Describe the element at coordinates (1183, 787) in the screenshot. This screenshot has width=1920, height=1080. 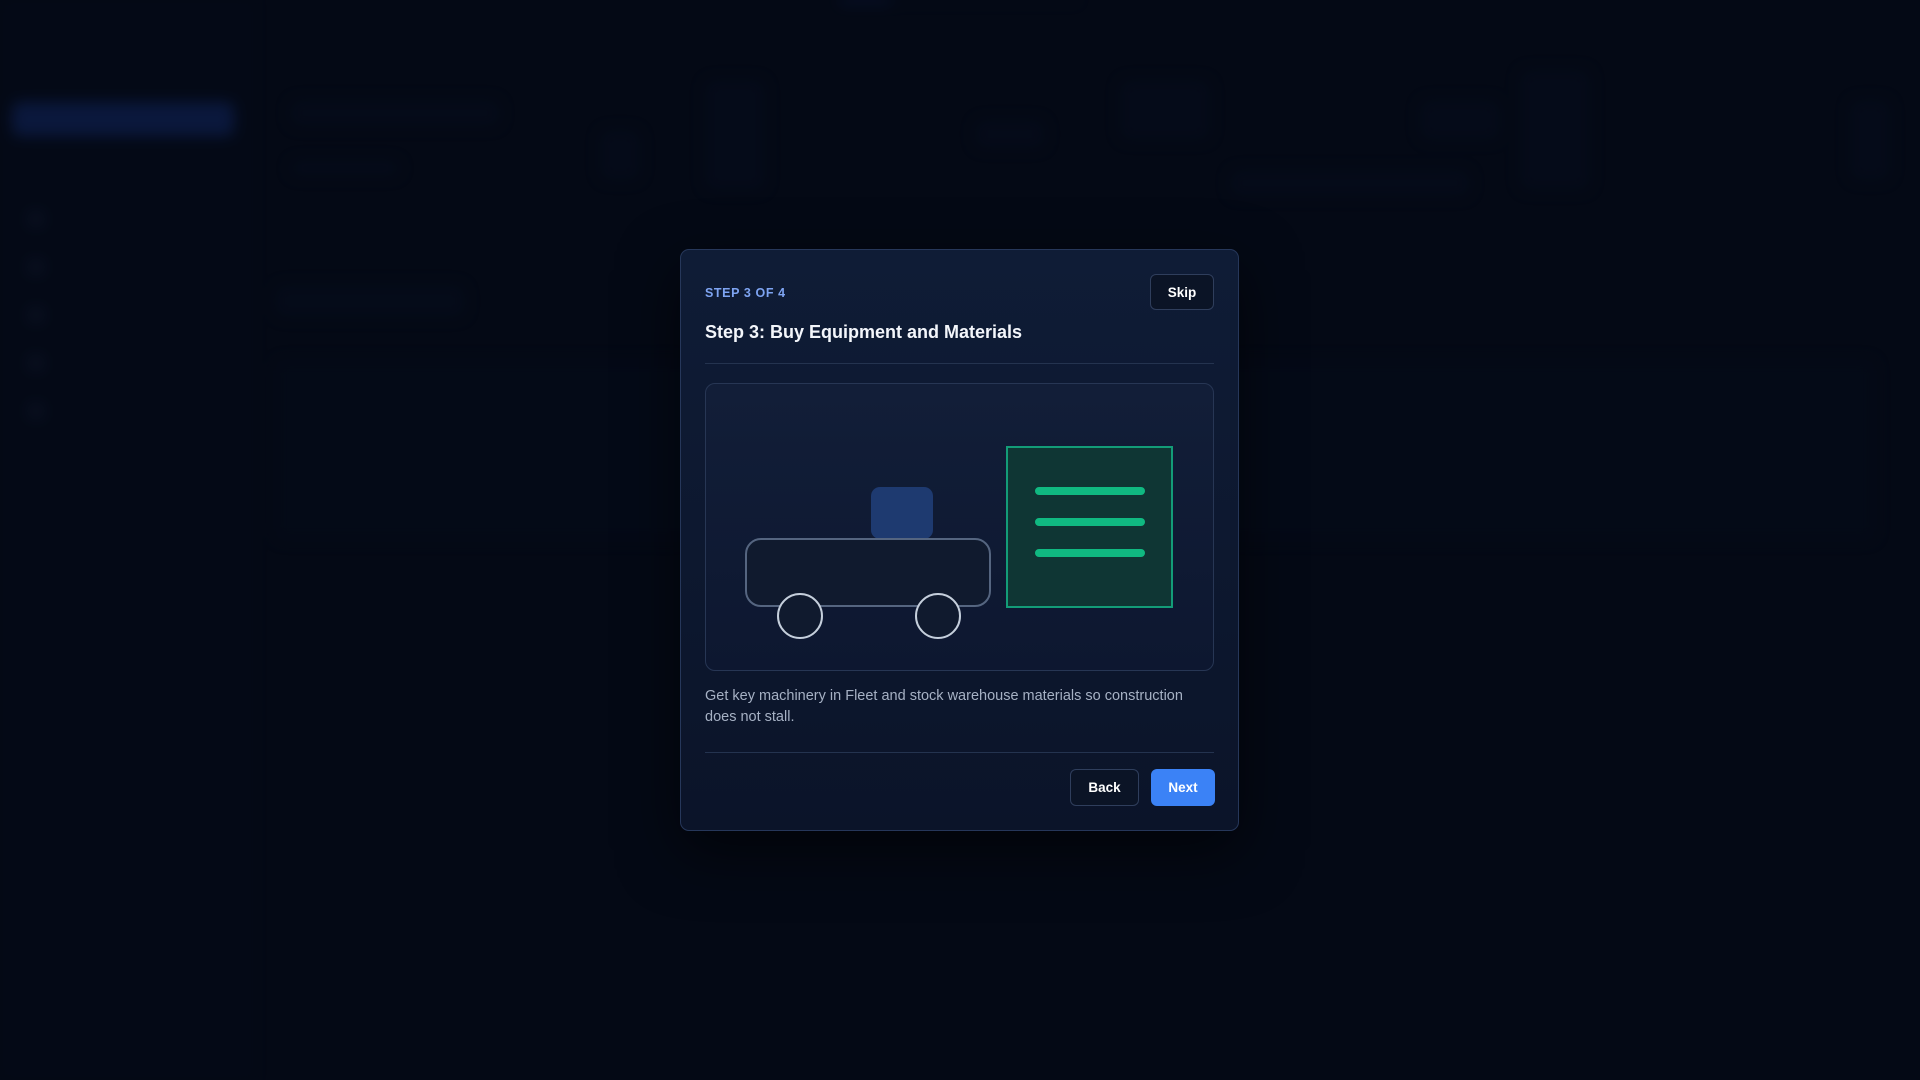
I see `next-button: Next` at that location.